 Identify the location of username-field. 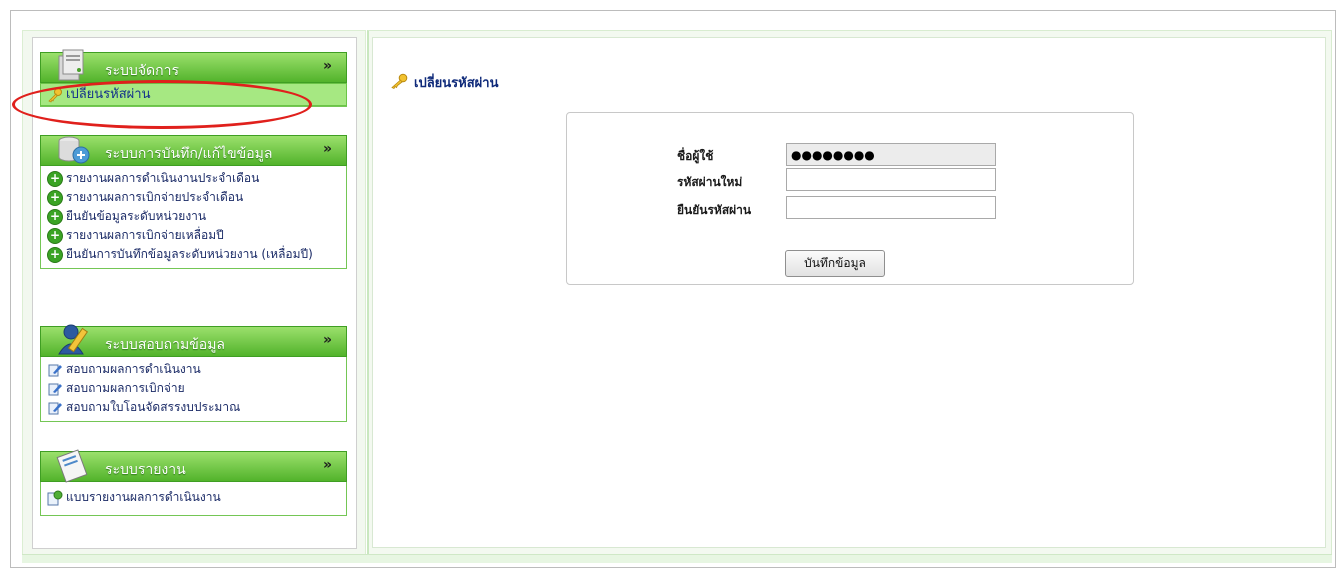
(891, 154).